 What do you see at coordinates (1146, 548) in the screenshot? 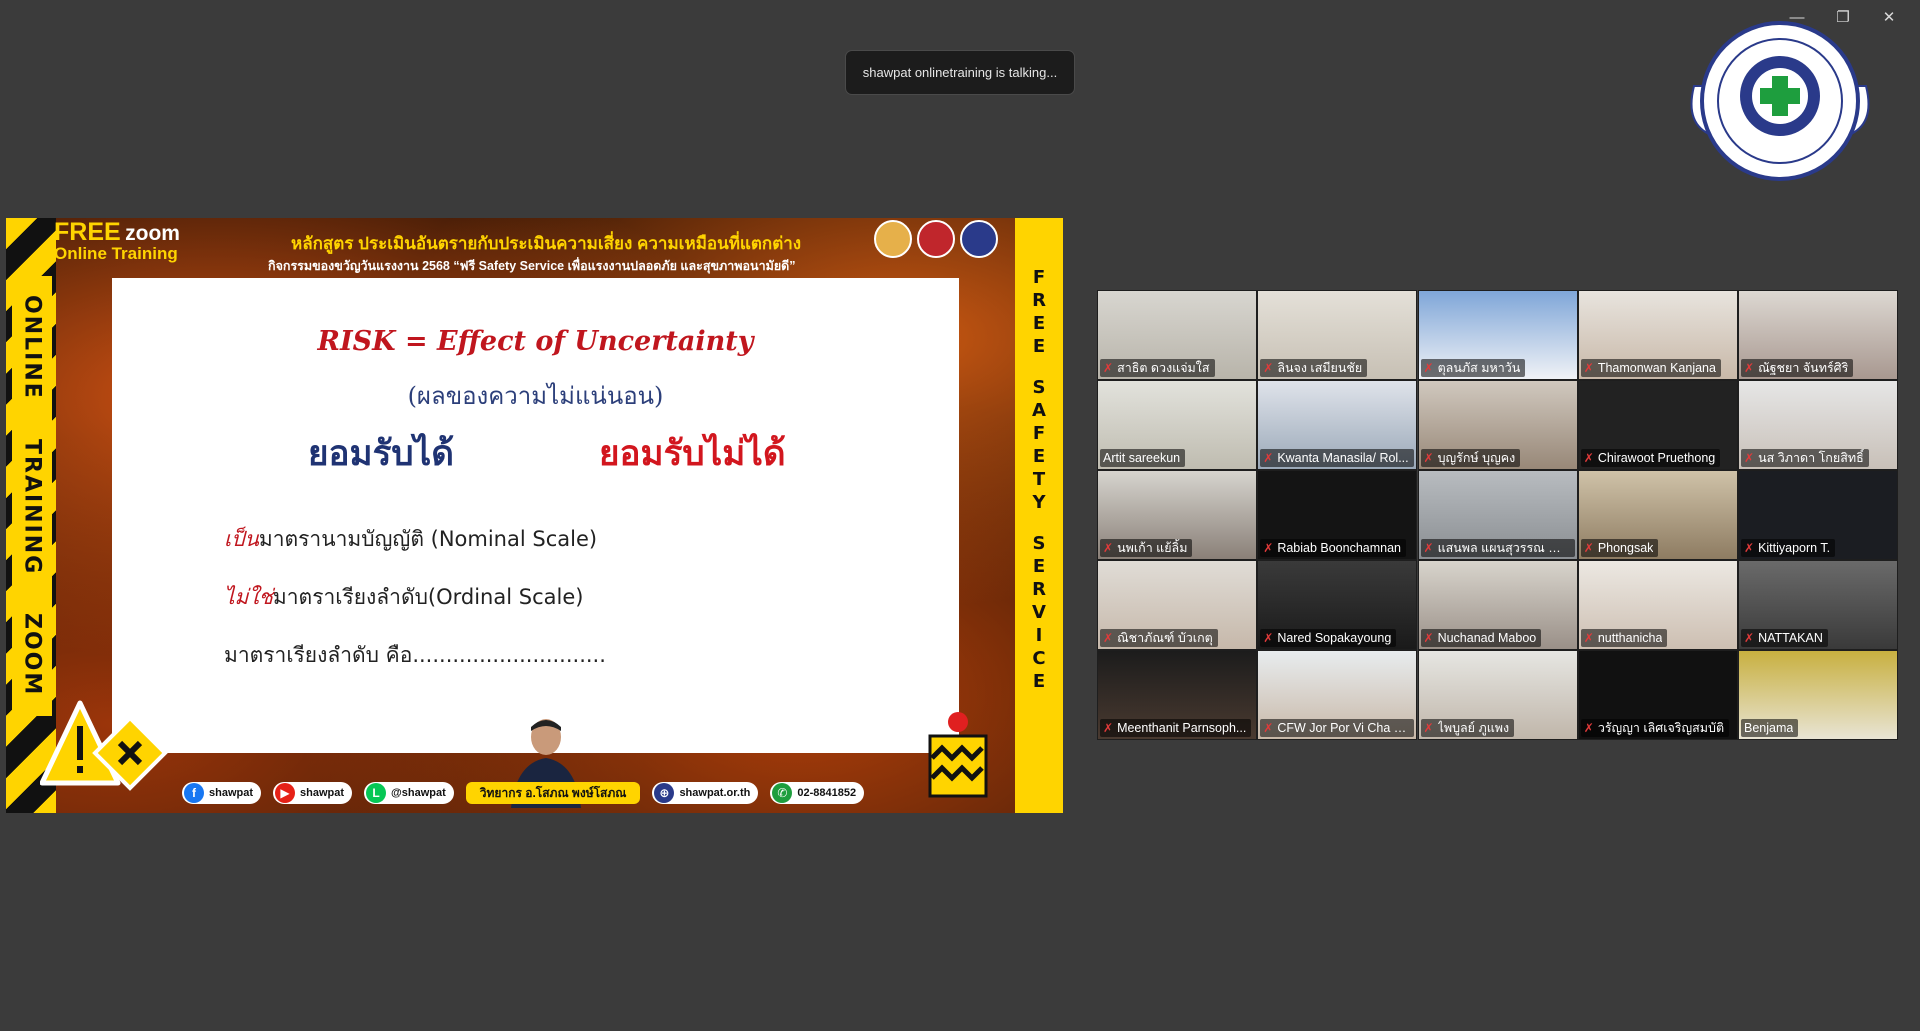
I see `participant-nameplate: ✗ นพเก้า แย้ลิ้ม` at bounding box center [1146, 548].